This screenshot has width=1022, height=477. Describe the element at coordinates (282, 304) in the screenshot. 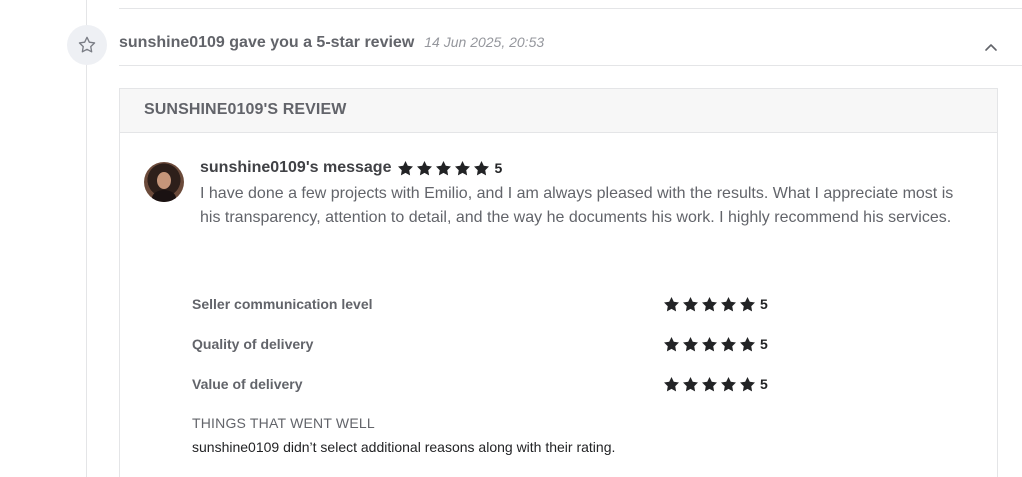

I see `rating-label: Seller communication level` at that location.